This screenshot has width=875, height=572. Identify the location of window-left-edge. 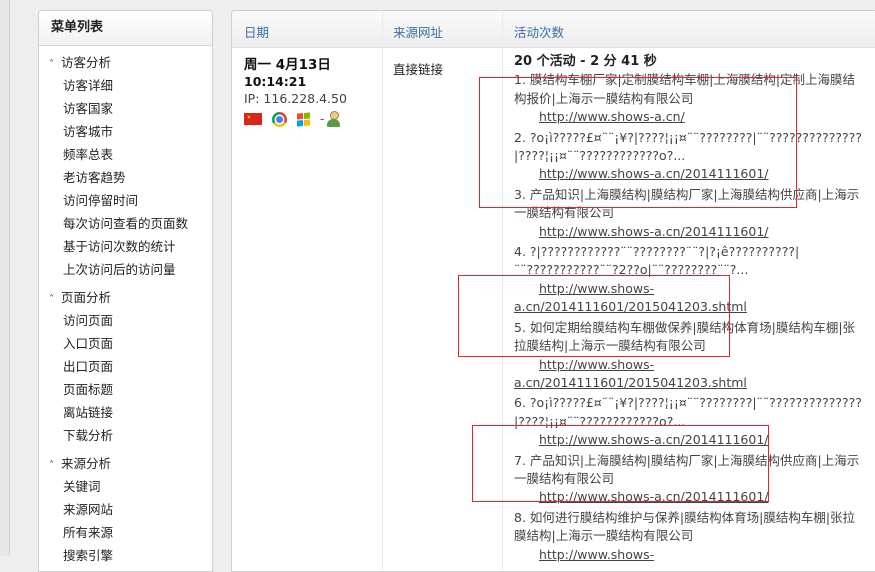
(5, 278).